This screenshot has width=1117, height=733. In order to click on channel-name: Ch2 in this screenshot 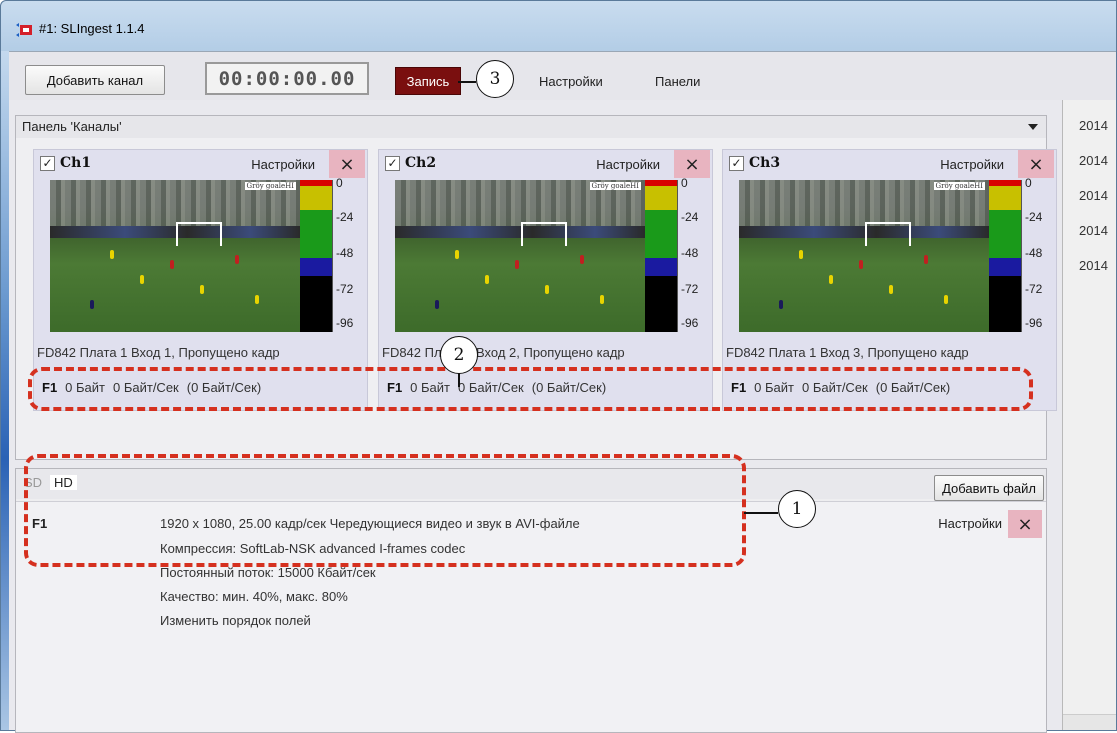, I will do `click(421, 163)`.